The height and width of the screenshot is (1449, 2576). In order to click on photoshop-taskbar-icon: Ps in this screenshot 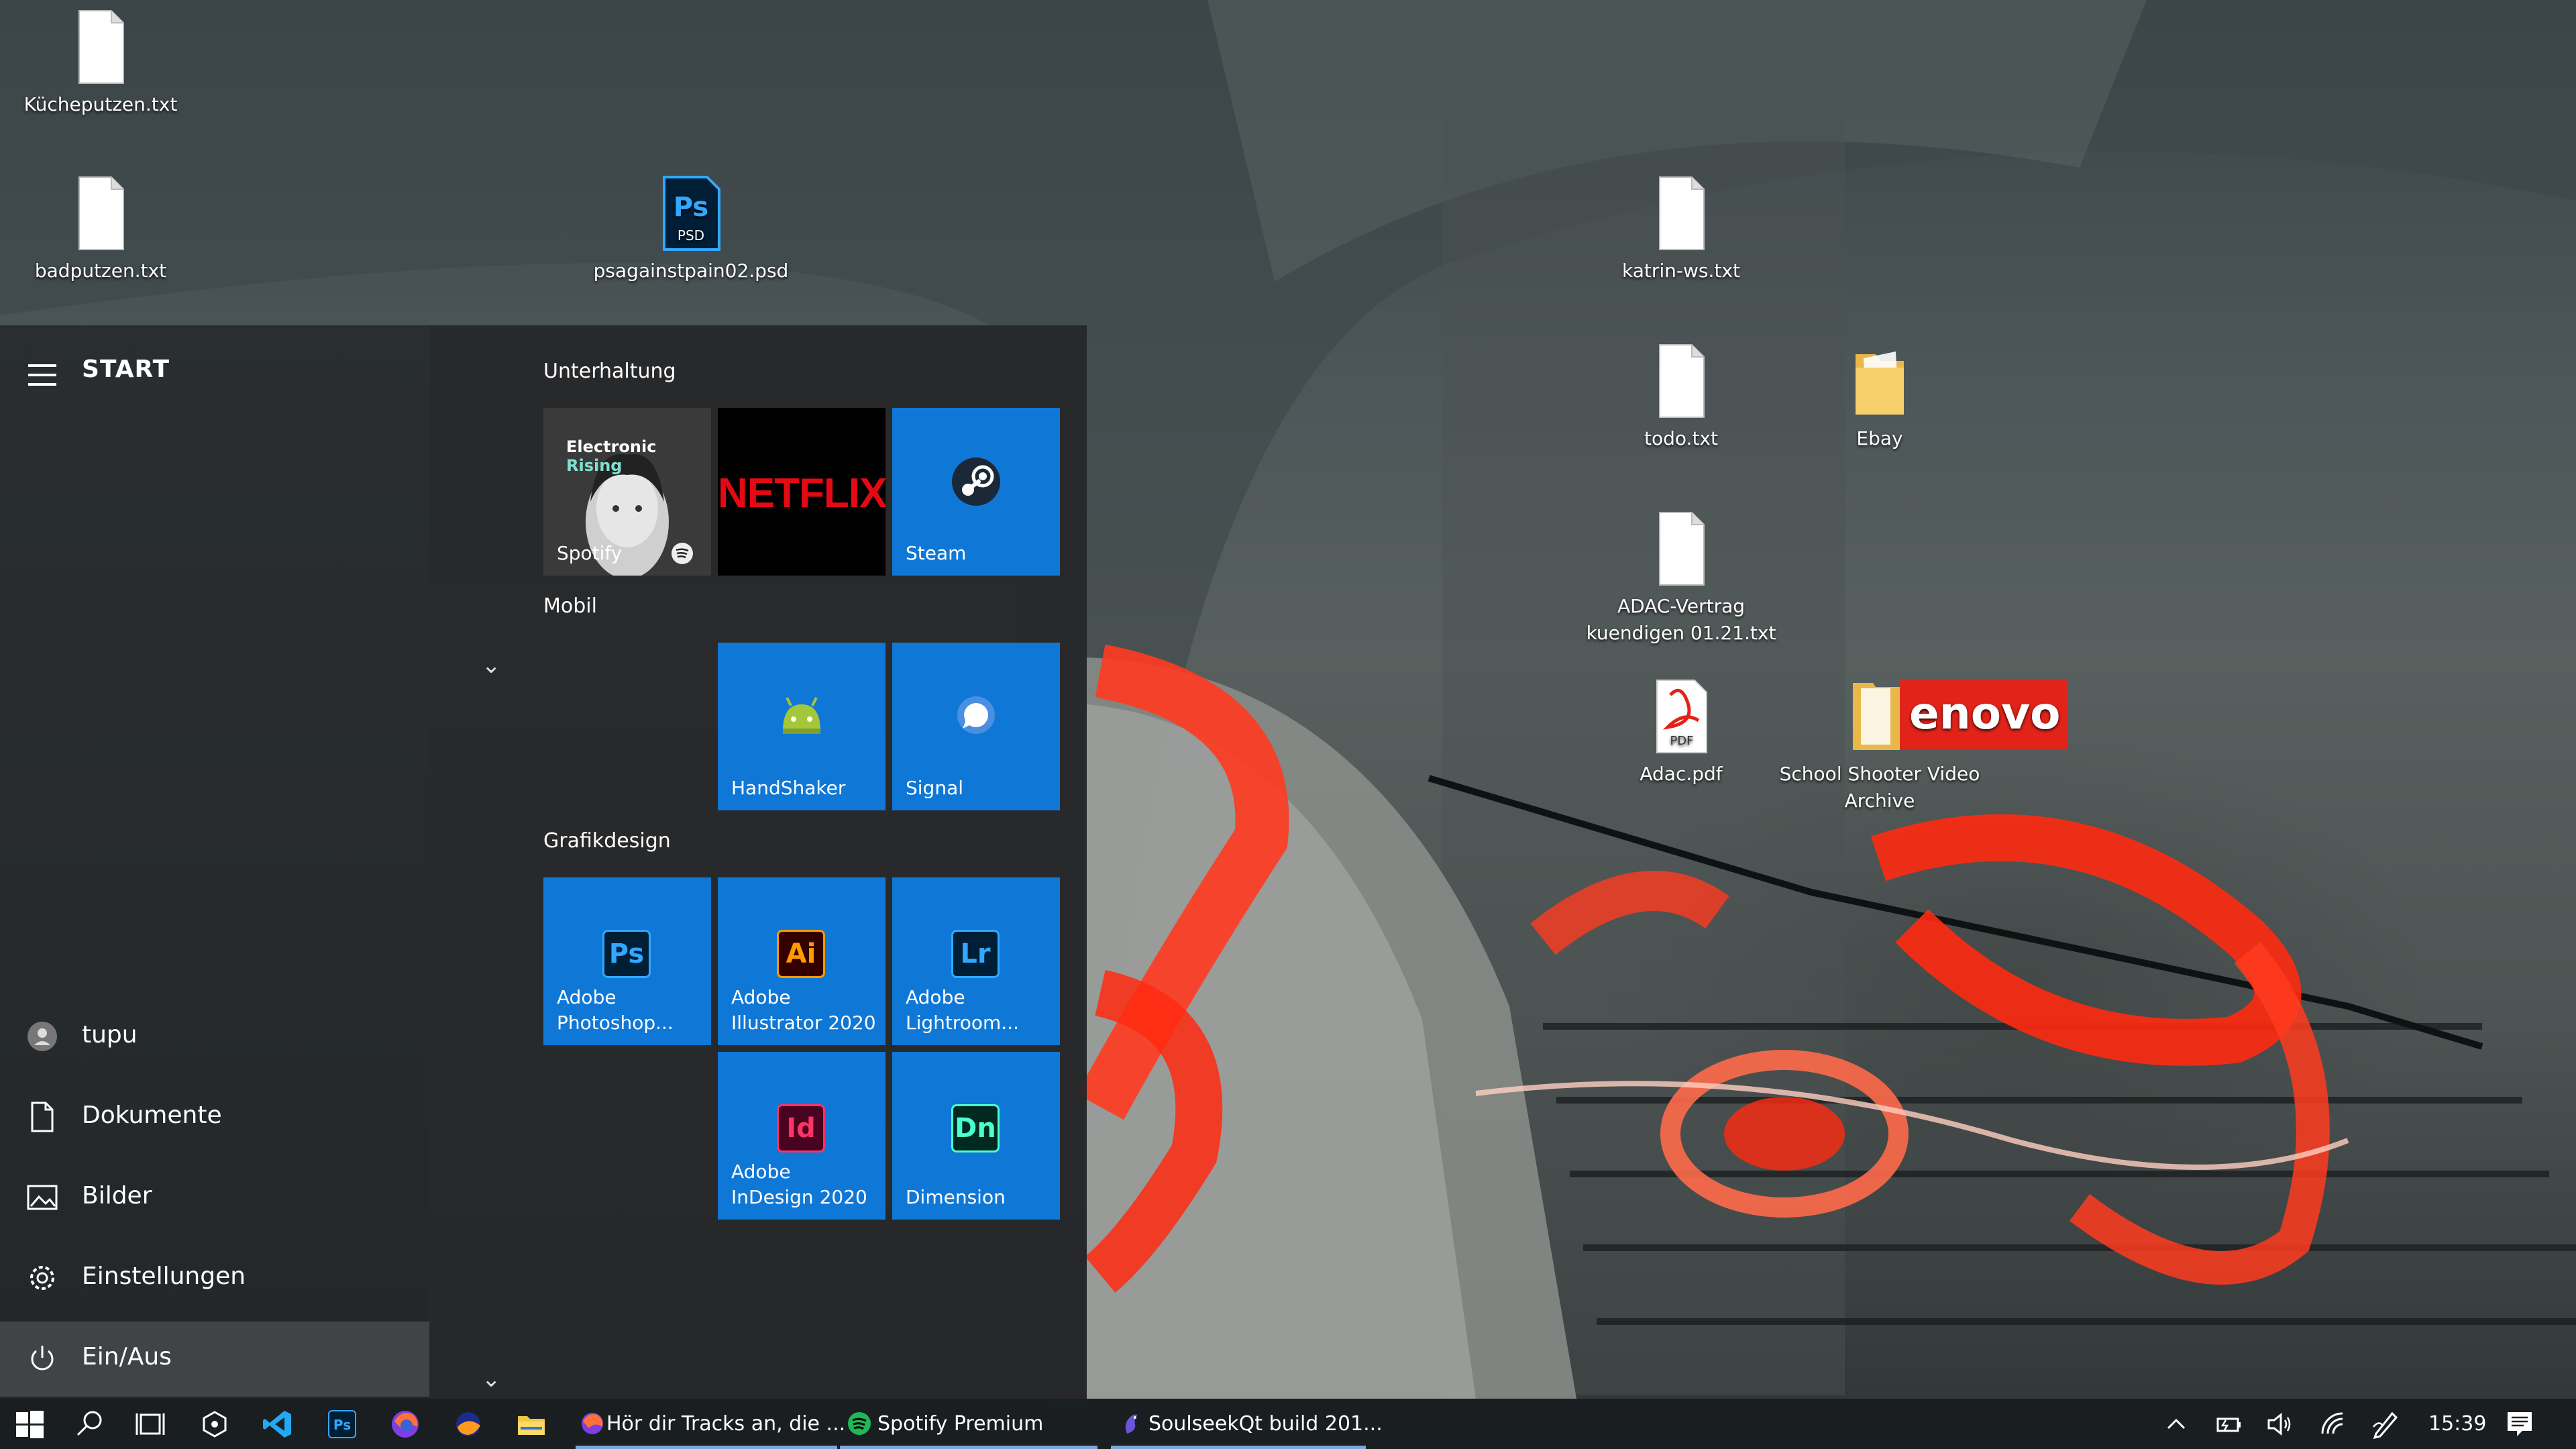, I will do `click(342, 1424)`.